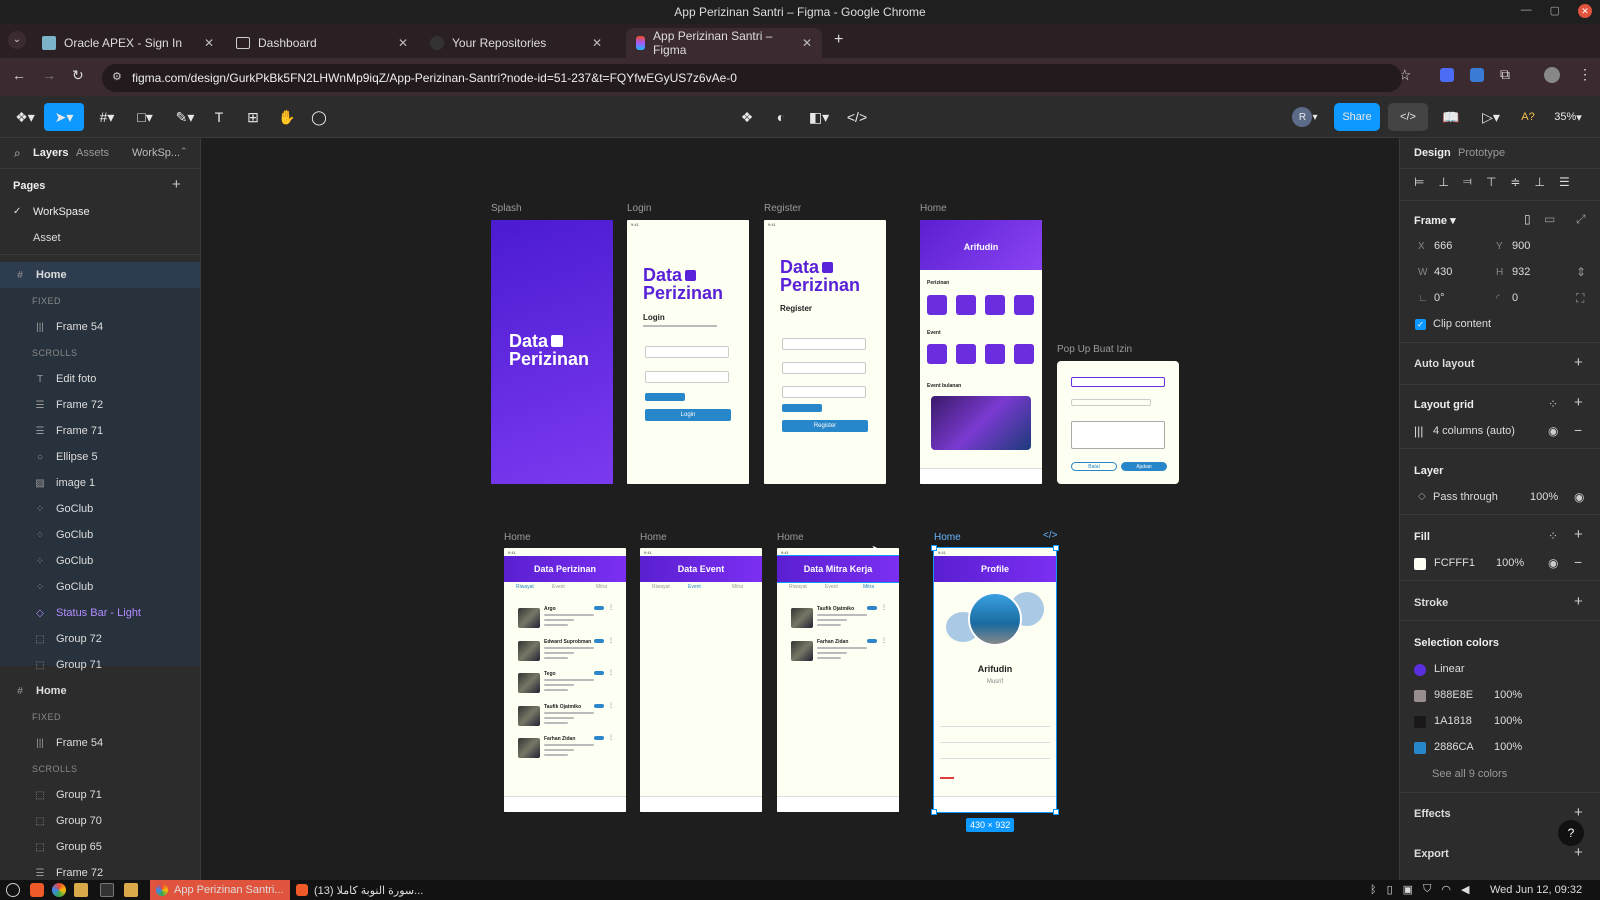 The height and width of the screenshot is (900, 1600). I want to click on frame-tool-icon: #▾, so click(107, 117).